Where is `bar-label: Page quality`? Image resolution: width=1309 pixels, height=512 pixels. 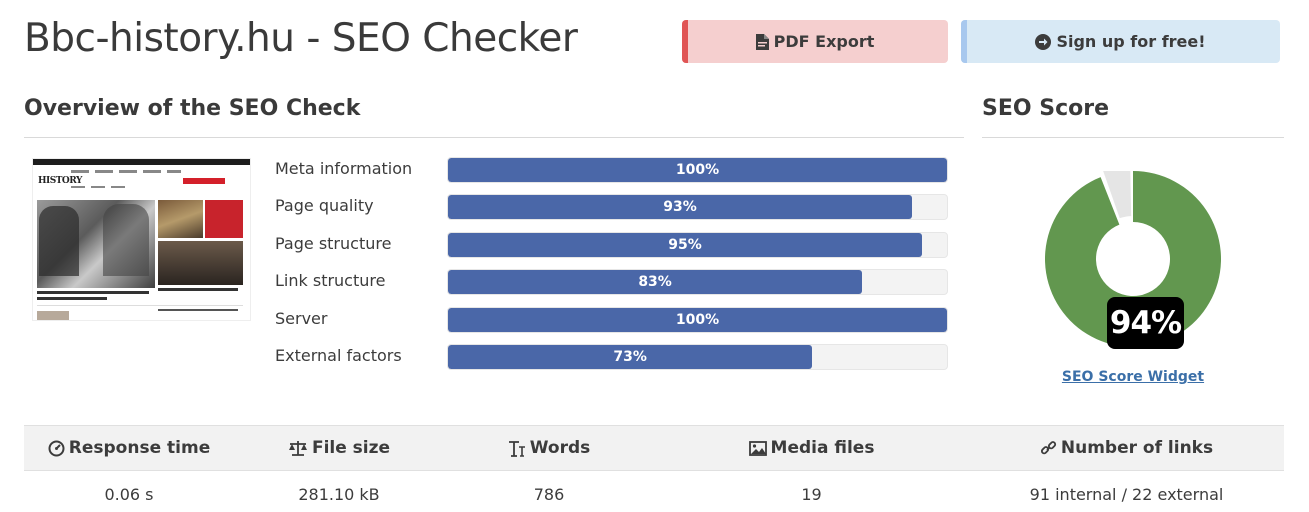
bar-label: Page quality is located at coordinates (324, 205).